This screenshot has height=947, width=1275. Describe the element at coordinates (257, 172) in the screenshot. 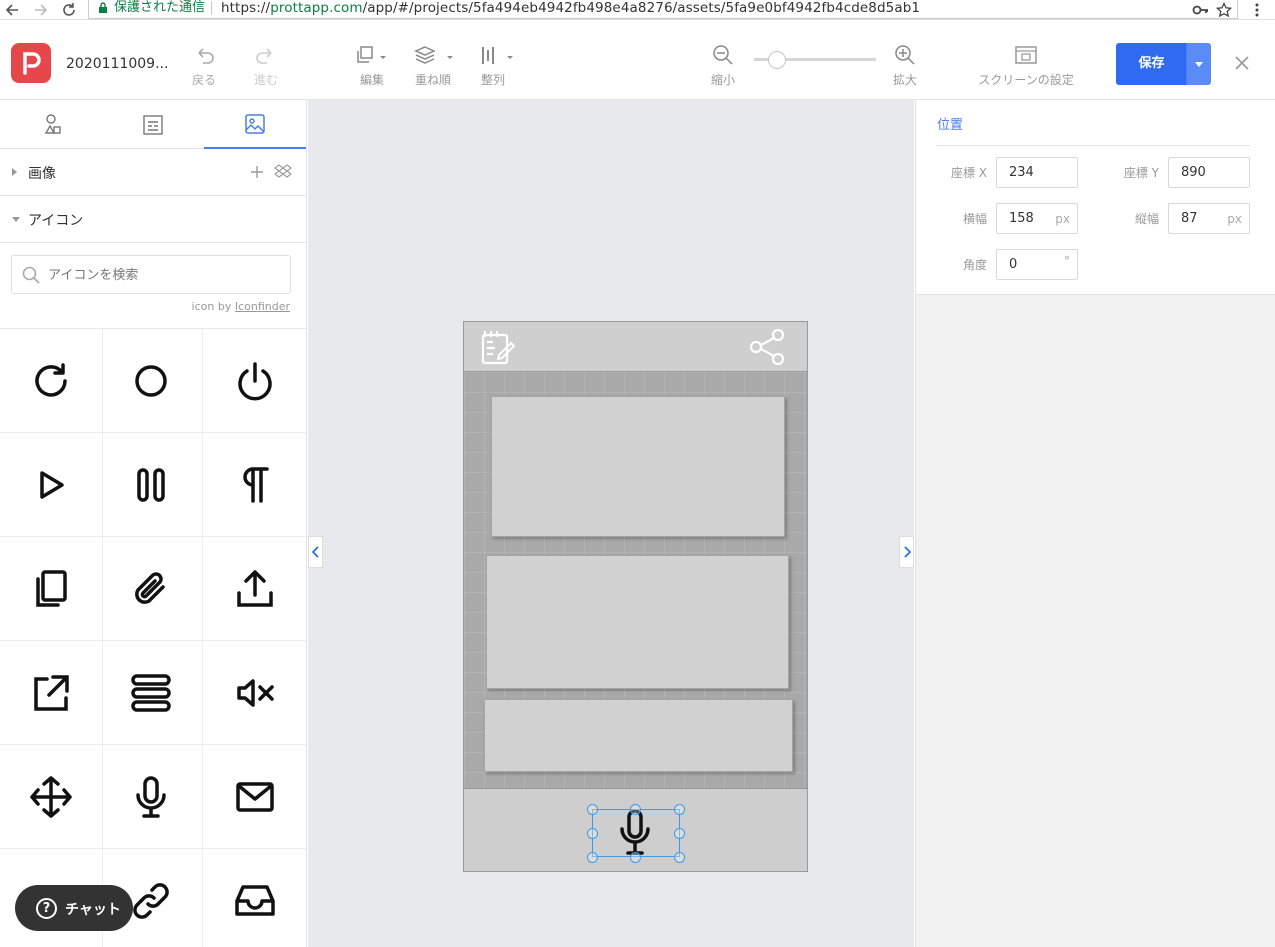

I see `add-icon` at that location.